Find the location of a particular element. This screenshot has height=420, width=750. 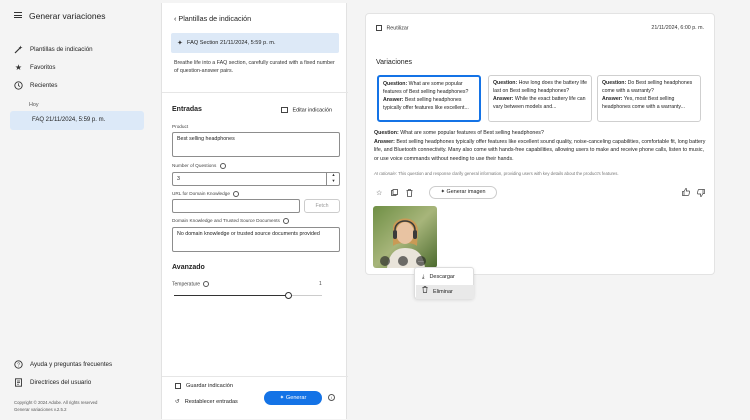

image-context-menu: ⤓ Descargar Eliminar is located at coordinates (444, 283).